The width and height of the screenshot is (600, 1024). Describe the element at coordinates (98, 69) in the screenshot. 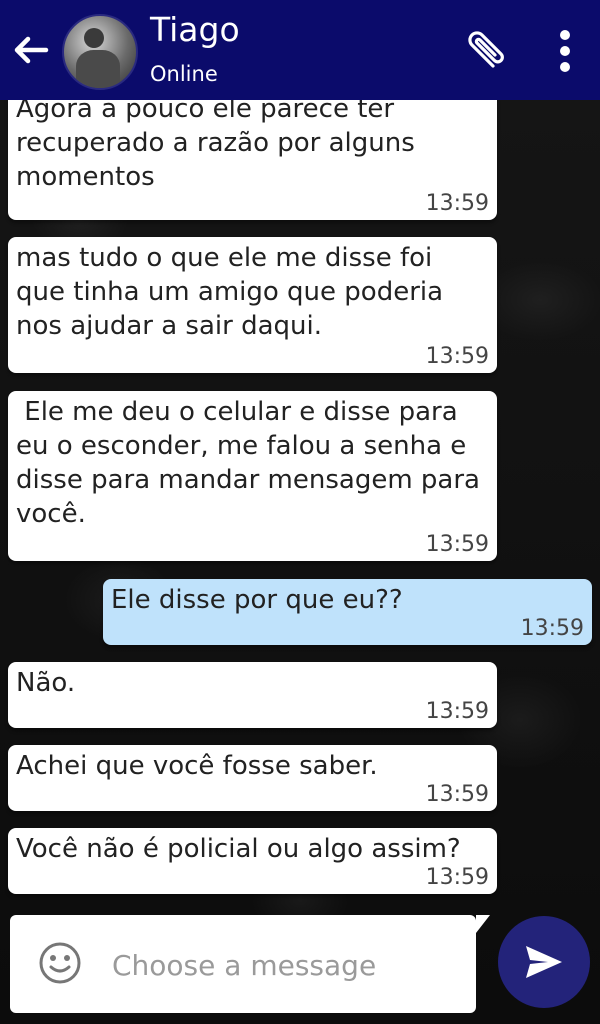

I see `avatar-body-shape` at that location.